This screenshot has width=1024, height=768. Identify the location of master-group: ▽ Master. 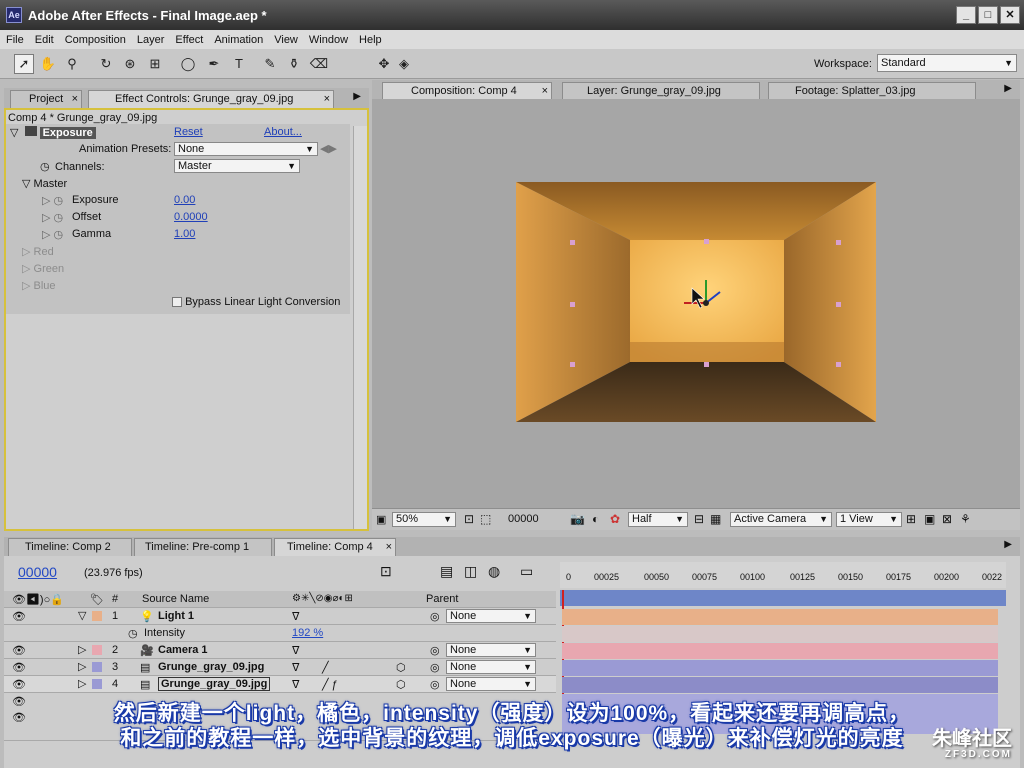
(44, 183).